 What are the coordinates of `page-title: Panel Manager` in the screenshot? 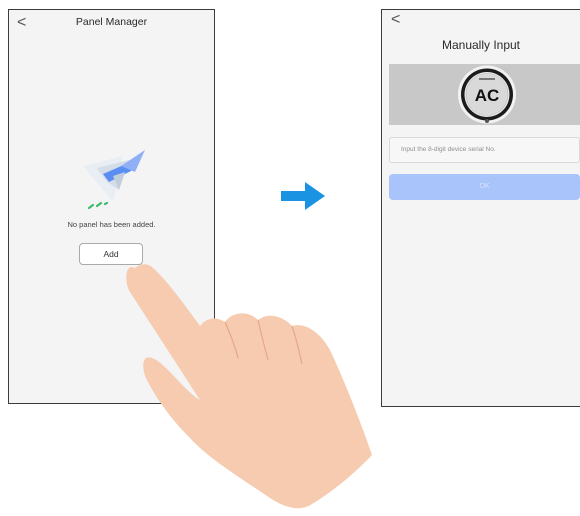 It's located at (111, 22).